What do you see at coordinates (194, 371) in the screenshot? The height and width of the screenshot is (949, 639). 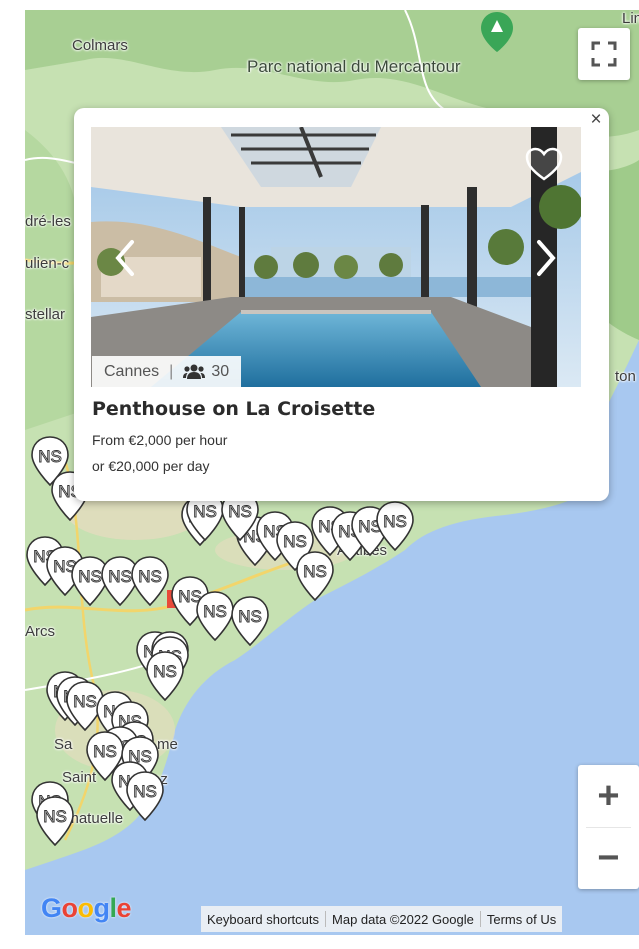 I see `users-icon` at bounding box center [194, 371].